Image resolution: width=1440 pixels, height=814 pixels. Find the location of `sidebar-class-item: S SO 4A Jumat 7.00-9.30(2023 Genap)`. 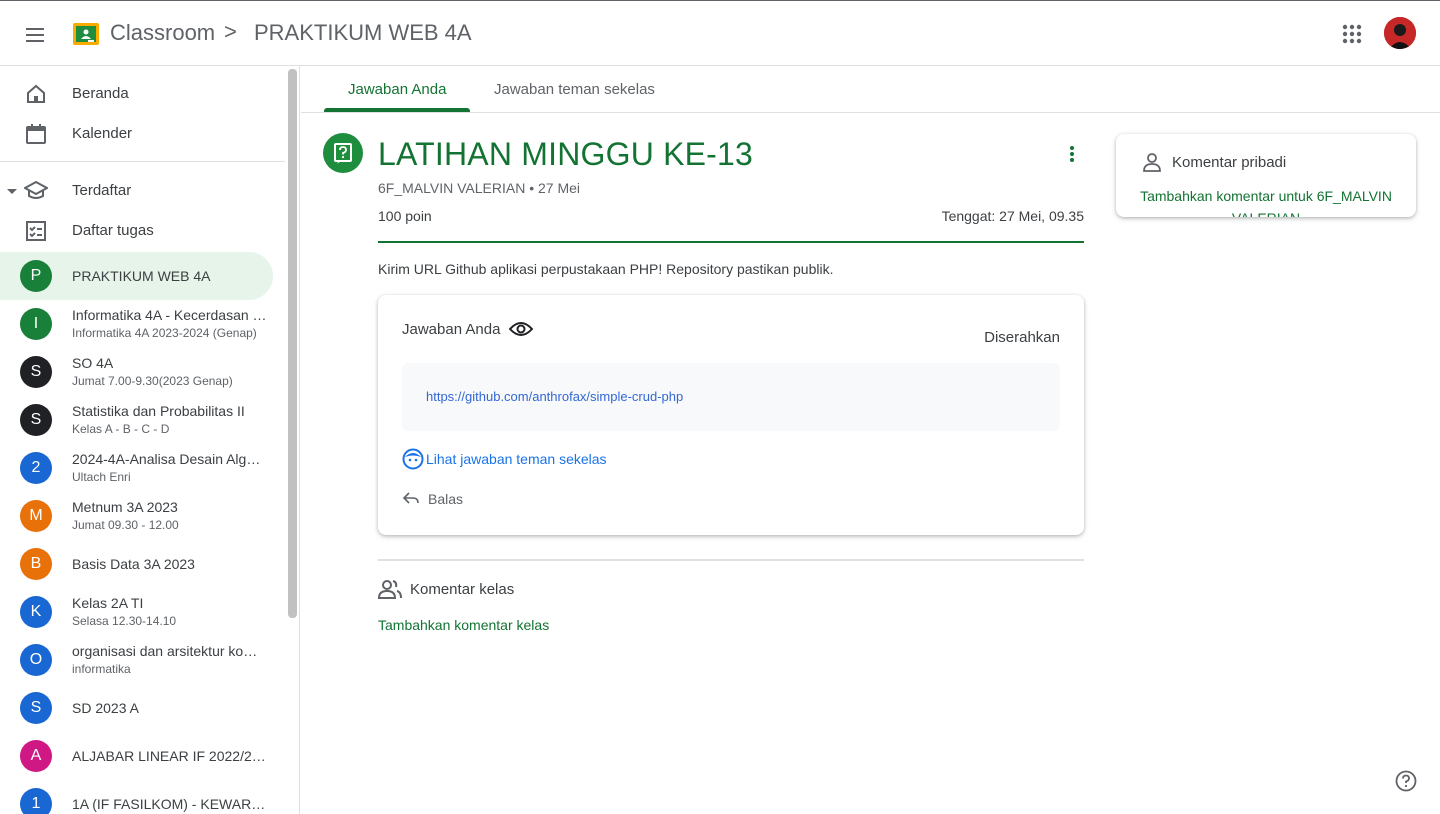

sidebar-class-item: S SO 4A Jumat 7.00-9.30(2023 Genap) is located at coordinates (136, 372).